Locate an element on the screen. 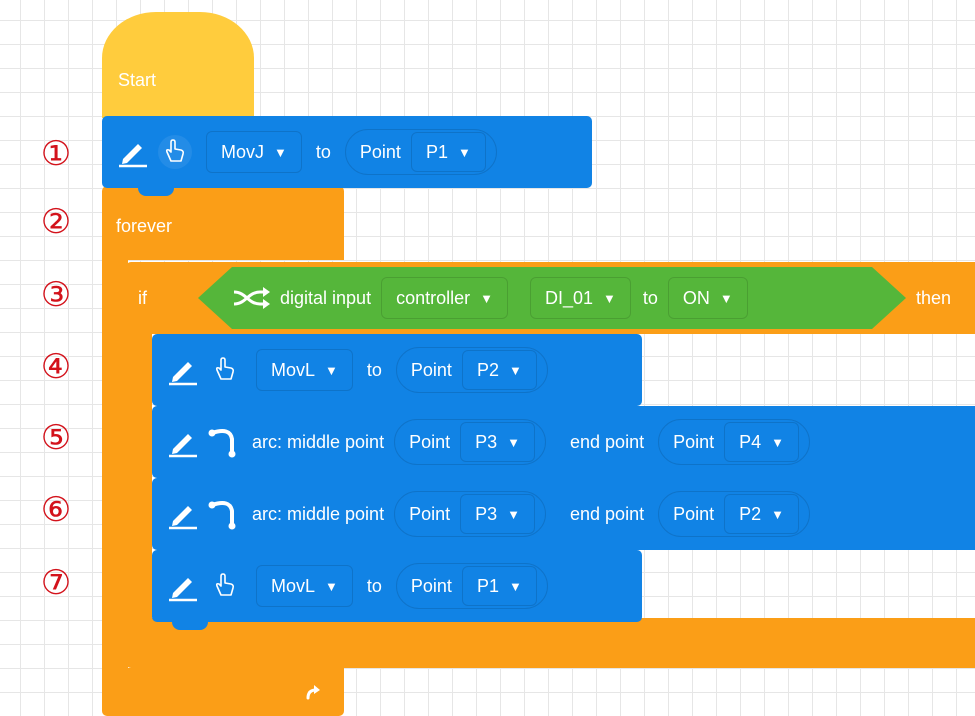 Image resolution: width=975 pixels, height=716 pixels. controller-dropdown: controller ▼ is located at coordinates (444, 298).